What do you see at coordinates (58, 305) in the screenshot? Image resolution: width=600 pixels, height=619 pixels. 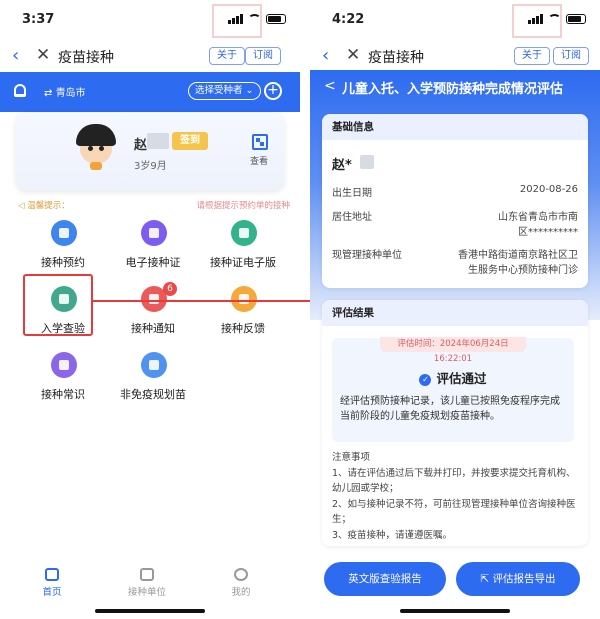 I see `highlight-box` at bounding box center [58, 305].